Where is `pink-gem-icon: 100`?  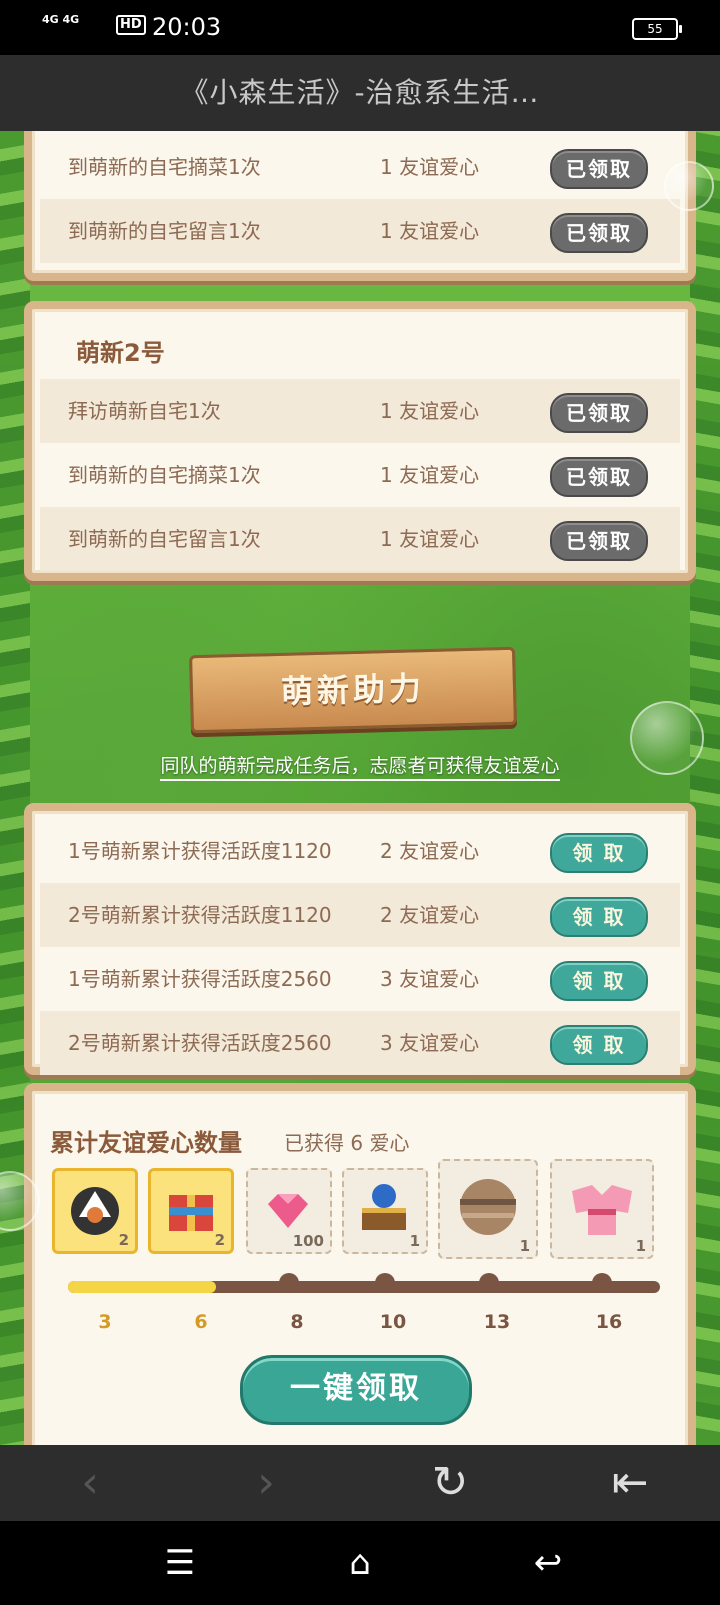
pink-gem-icon: 100 is located at coordinates (289, 1211).